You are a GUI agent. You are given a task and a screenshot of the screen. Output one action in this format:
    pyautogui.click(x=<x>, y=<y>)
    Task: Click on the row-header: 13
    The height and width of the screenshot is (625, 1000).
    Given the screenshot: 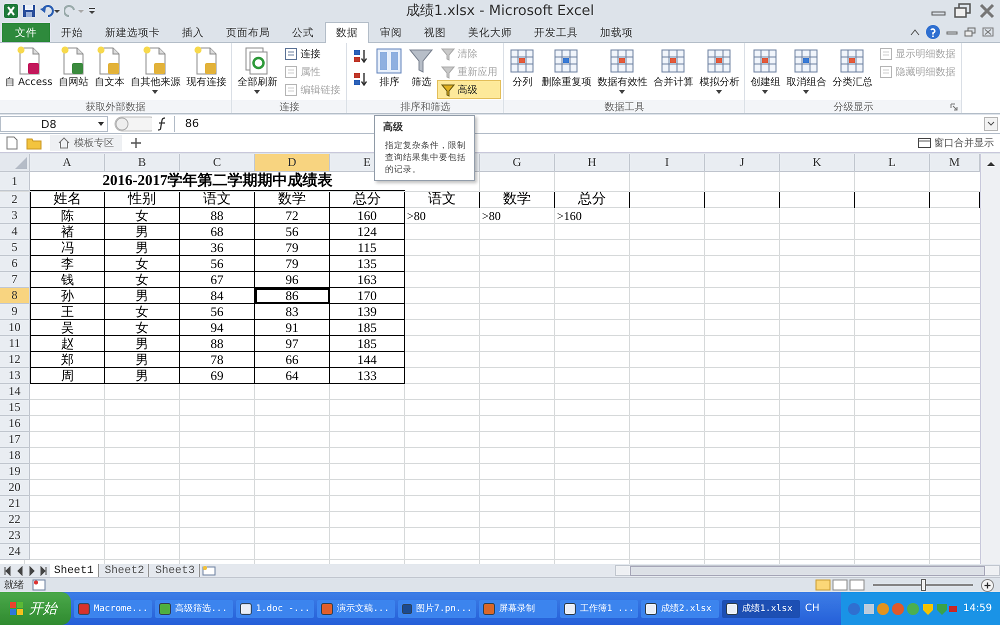 What is the action you would take?
    pyautogui.click(x=15, y=376)
    